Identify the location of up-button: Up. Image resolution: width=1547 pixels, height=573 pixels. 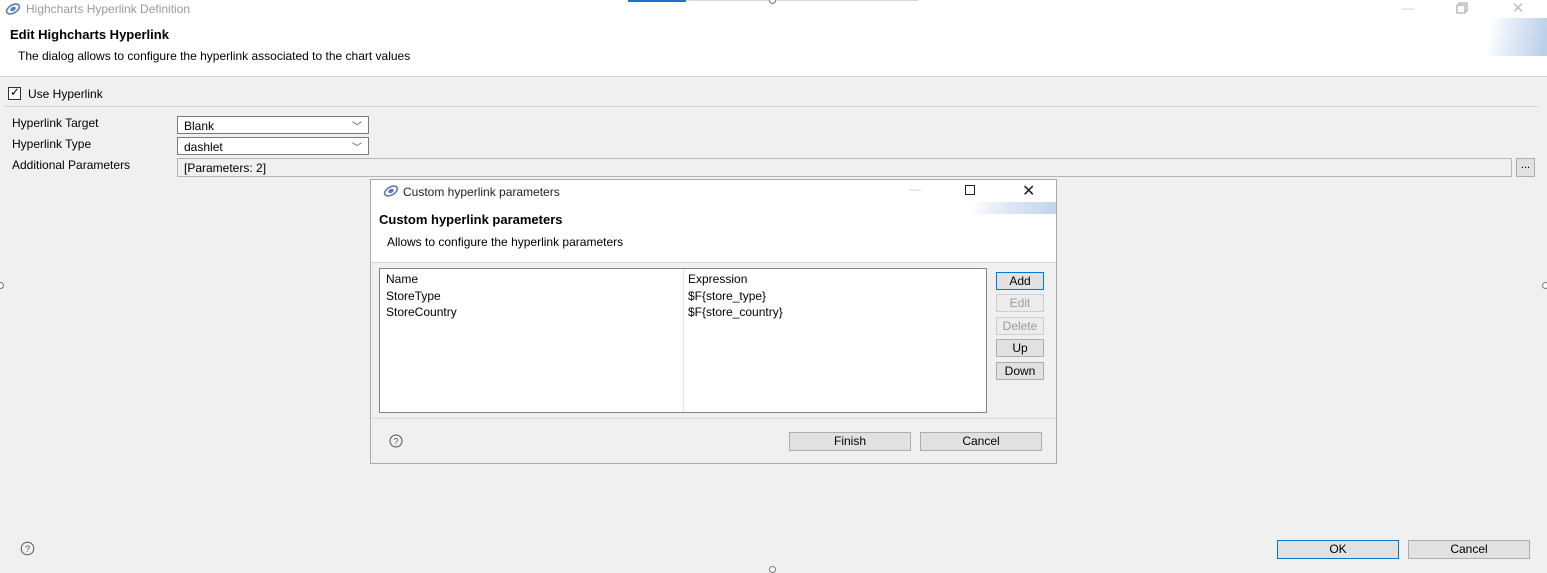
(1020, 348).